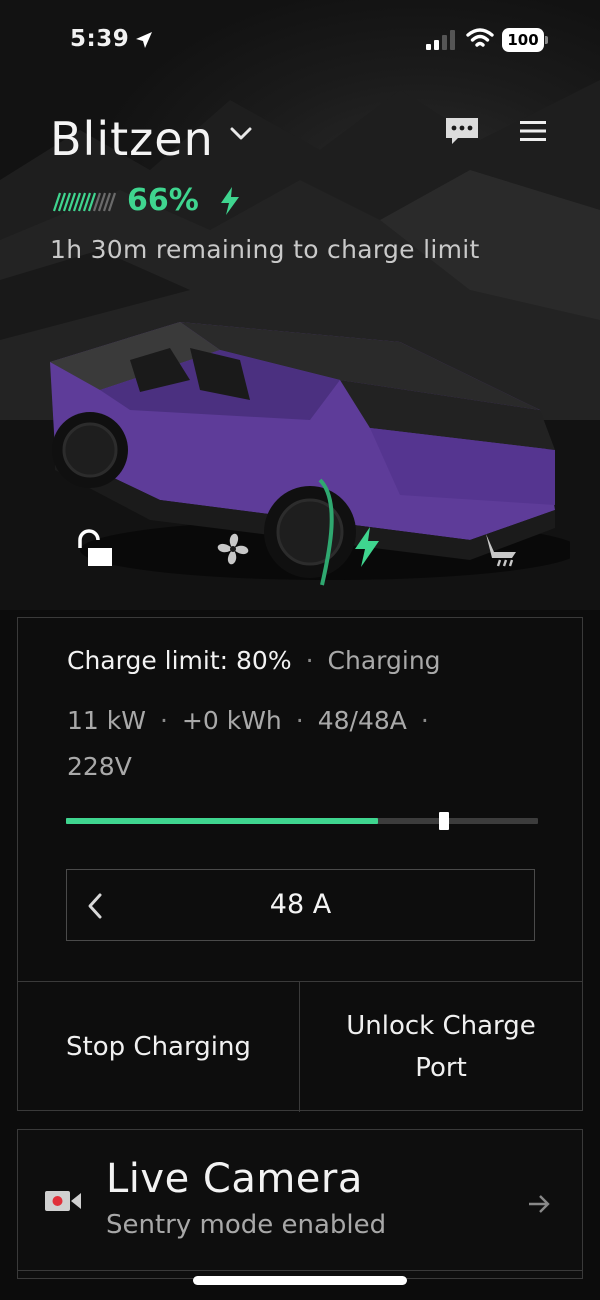 This screenshot has width=600, height=1300. I want to click on location-arrow-icon, so click(144, 40).